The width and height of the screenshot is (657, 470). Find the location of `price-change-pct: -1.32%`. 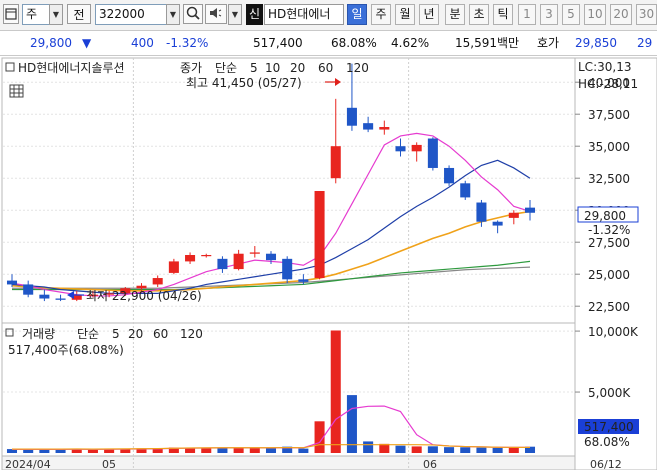

price-change-pct: -1.32% is located at coordinates (187, 43).